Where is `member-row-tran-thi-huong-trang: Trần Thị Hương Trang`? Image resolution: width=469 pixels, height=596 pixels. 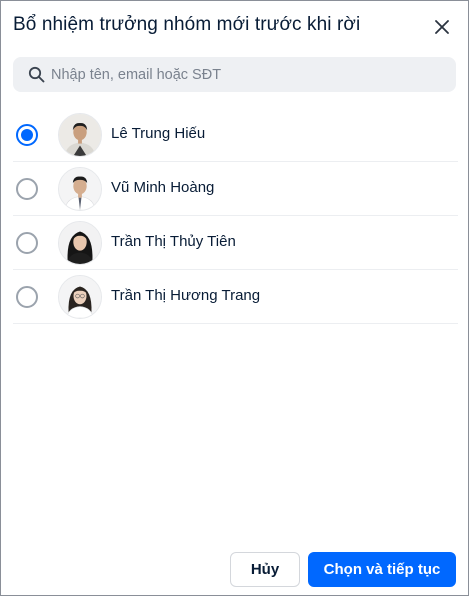 member-row-tran-thi-huong-trang: Trần Thị Hương Trang is located at coordinates (235, 297).